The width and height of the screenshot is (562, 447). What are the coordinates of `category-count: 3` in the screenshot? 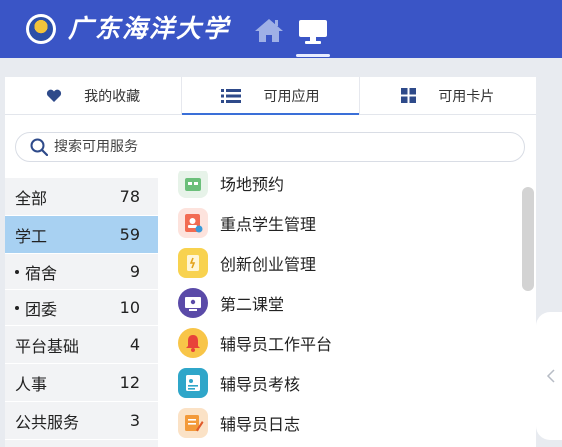 It's located at (134, 420).